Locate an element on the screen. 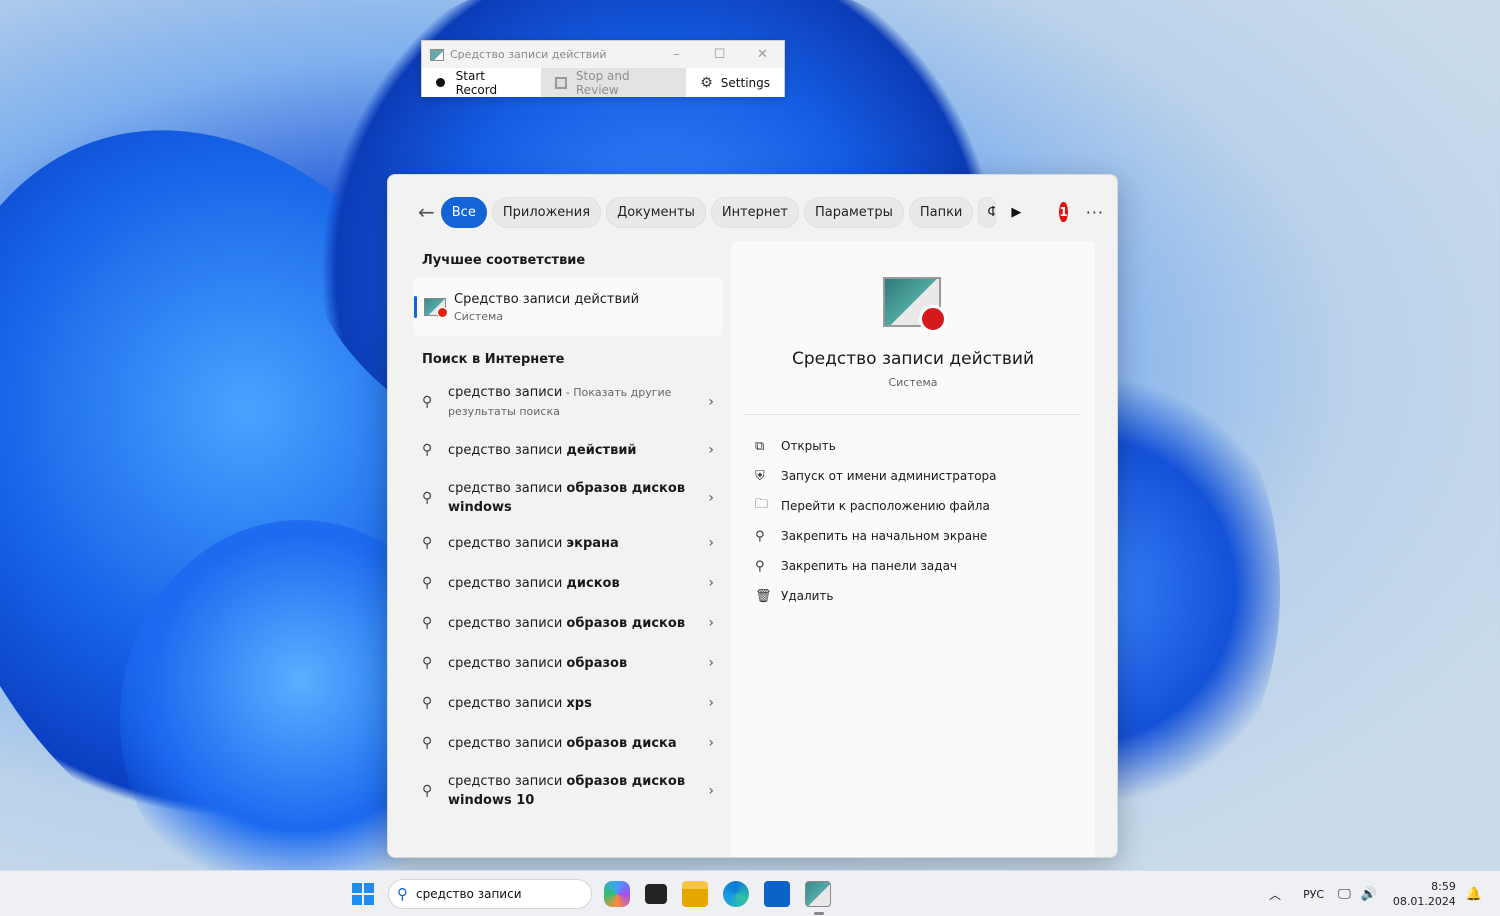 The width and height of the screenshot is (1500, 916). filter-all: Все is located at coordinates (463, 212).